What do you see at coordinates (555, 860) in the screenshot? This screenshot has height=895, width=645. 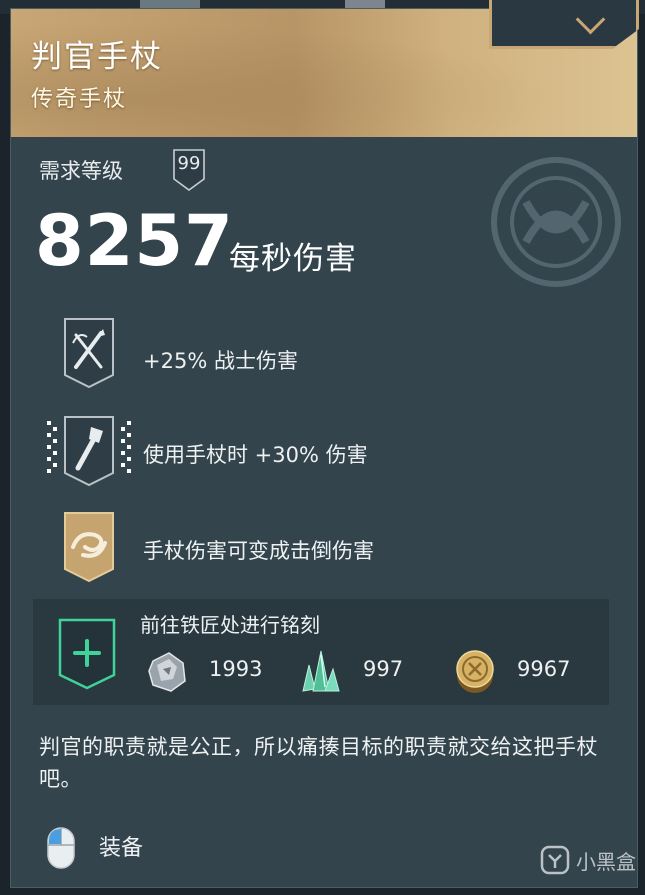 I see `xiaoheihe-logo-icon` at bounding box center [555, 860].